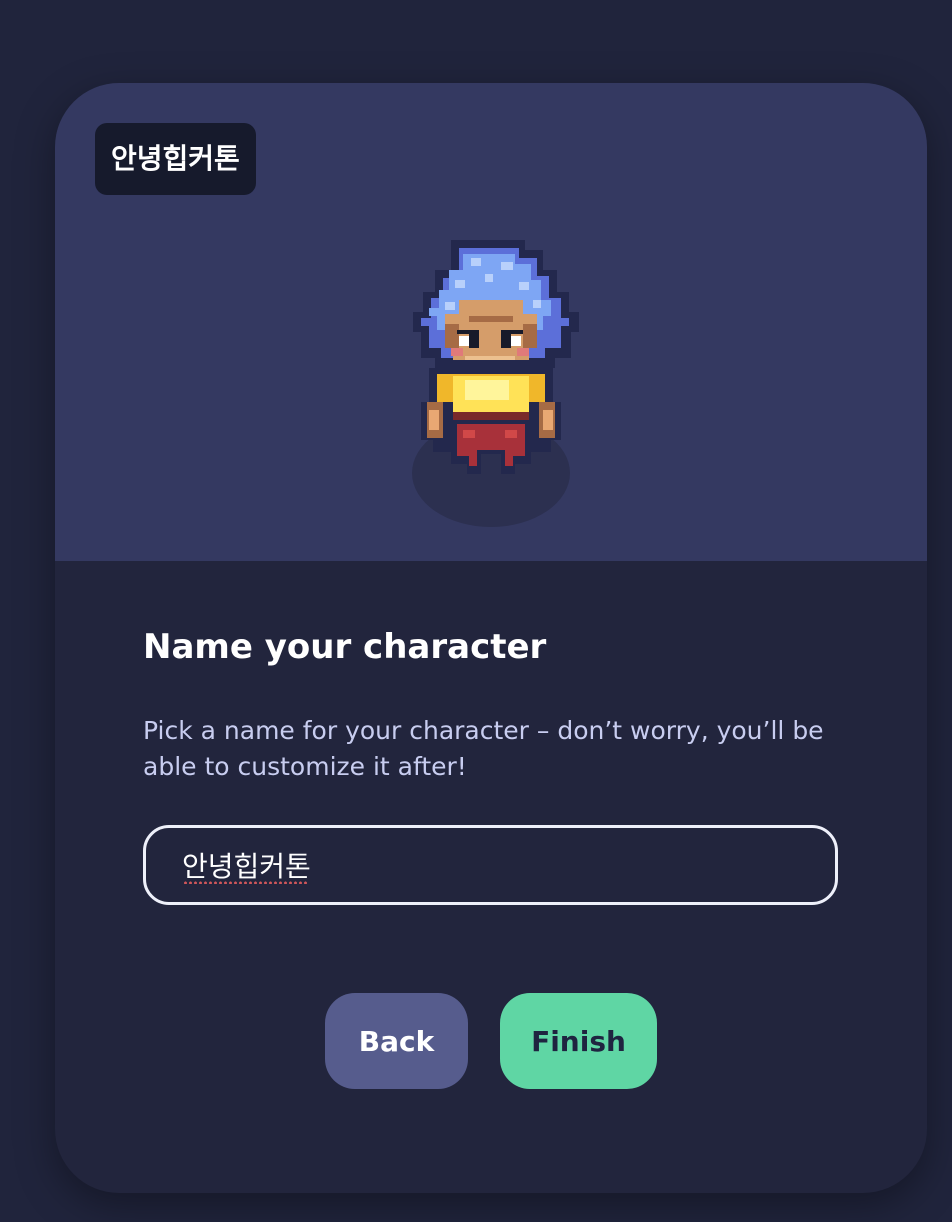 This screenshot has height=1222, width=952. I want to click on form-title: Name your character, so click(345, 647).